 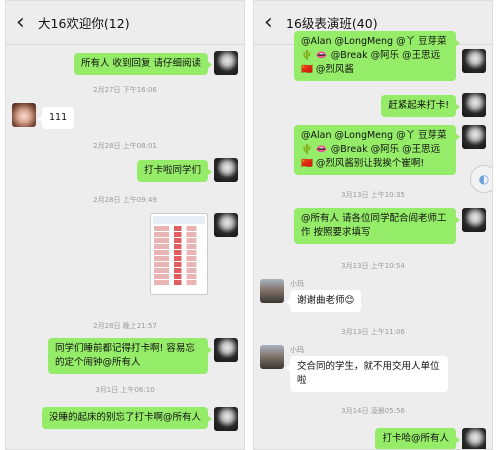 I want to click on message-bubble: 111, so click(x=56, y=118).